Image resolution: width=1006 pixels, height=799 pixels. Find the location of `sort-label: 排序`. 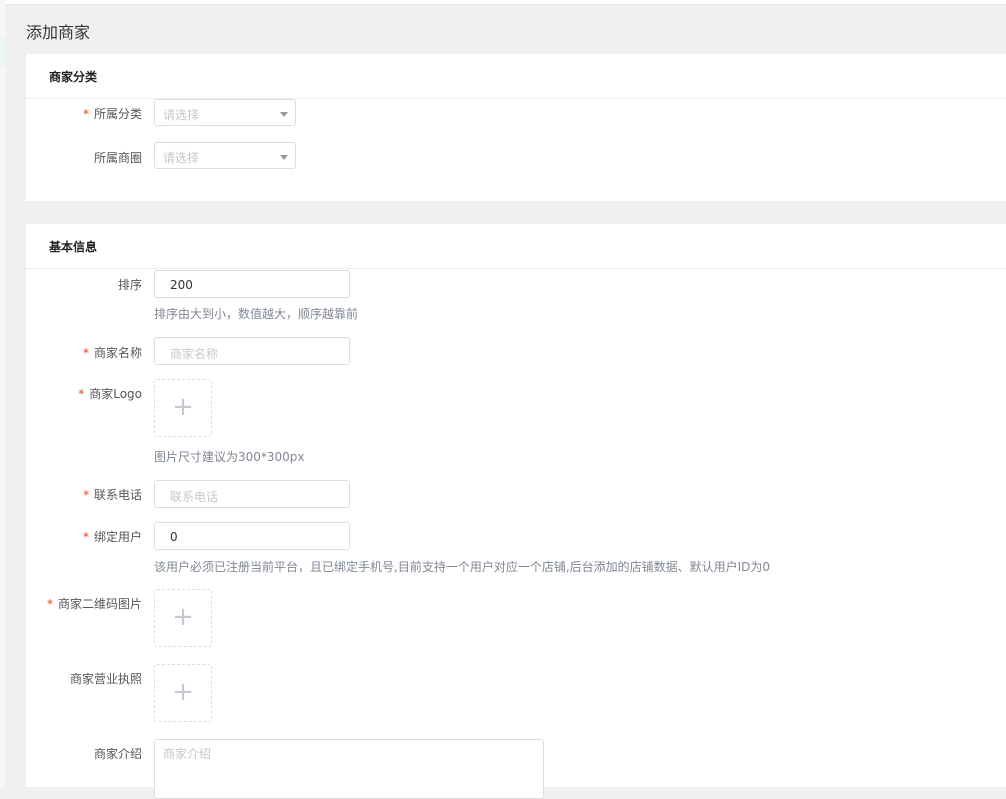

sort-label: 排序 is located at coordinates (129, 285).